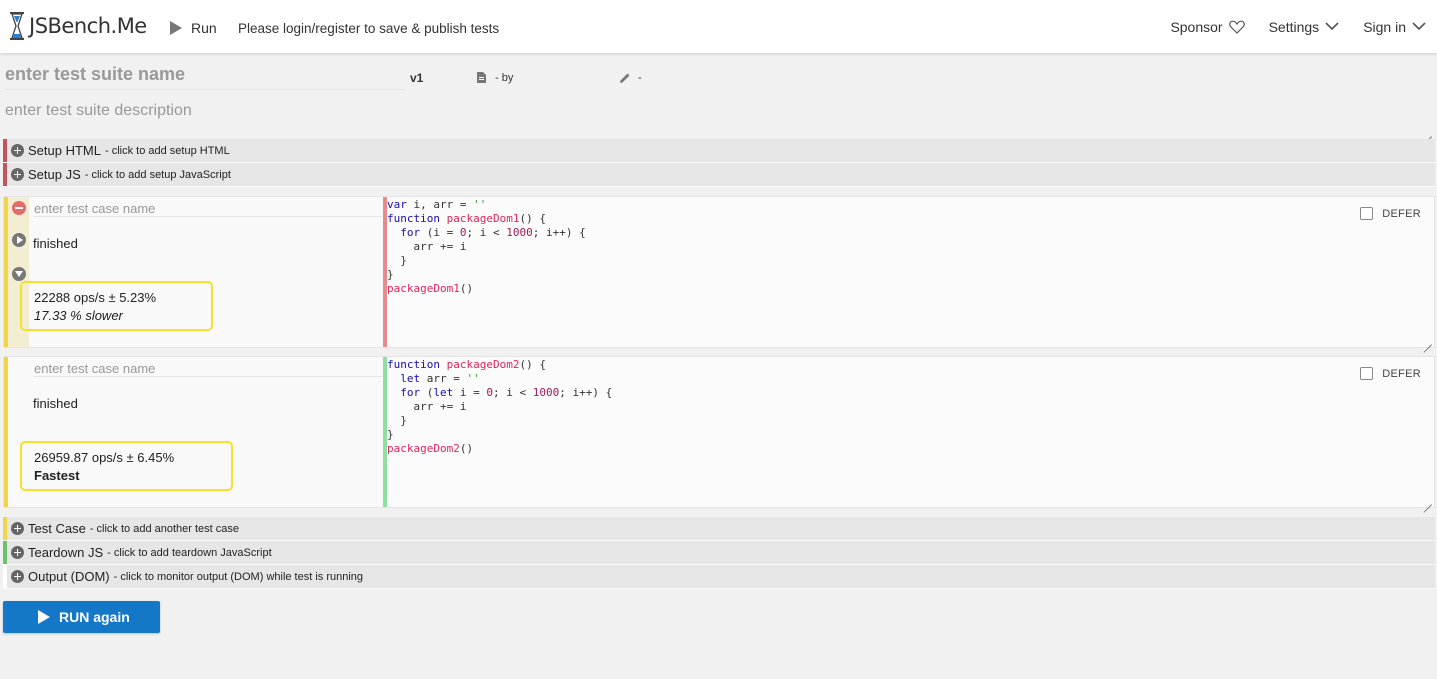 Image resolution: width=1437 pixels, height=679 pixels. What do you see at coordinates (640, 78) in the screenshot?
I see `edited-label: -` at bounding box center [640, 78].